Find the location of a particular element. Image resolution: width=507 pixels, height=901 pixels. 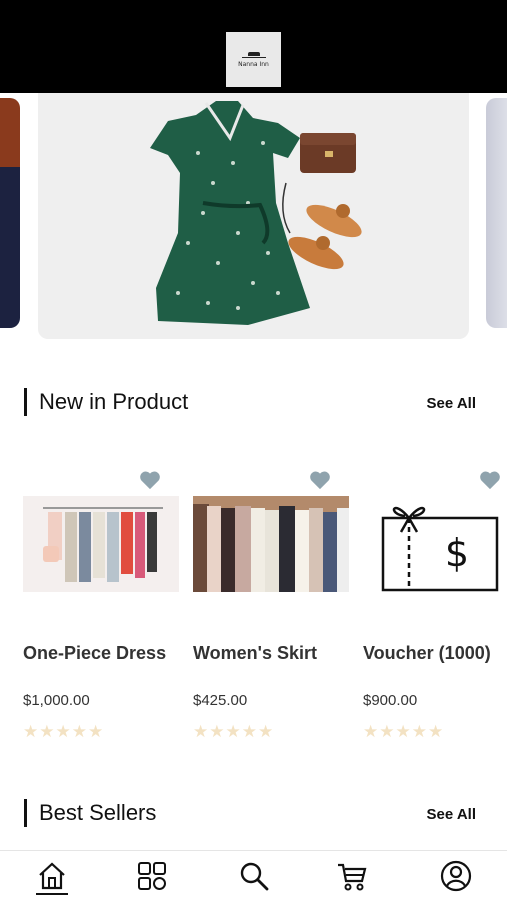

banner-slide-previous is located at coordinates (10, 213).